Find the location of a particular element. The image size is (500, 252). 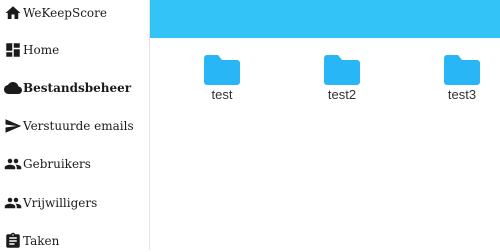

sidebar-item-bestandsbeheer: Bestandsbeheer is located at coordinates (67, 88).